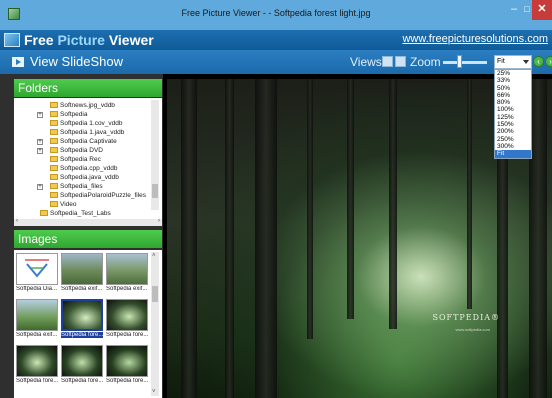 This screenshot has width=552, height=398. Describe the element at coordinates (513, 117) in the screenshot. I see `zoom-option: 125%` at that location.